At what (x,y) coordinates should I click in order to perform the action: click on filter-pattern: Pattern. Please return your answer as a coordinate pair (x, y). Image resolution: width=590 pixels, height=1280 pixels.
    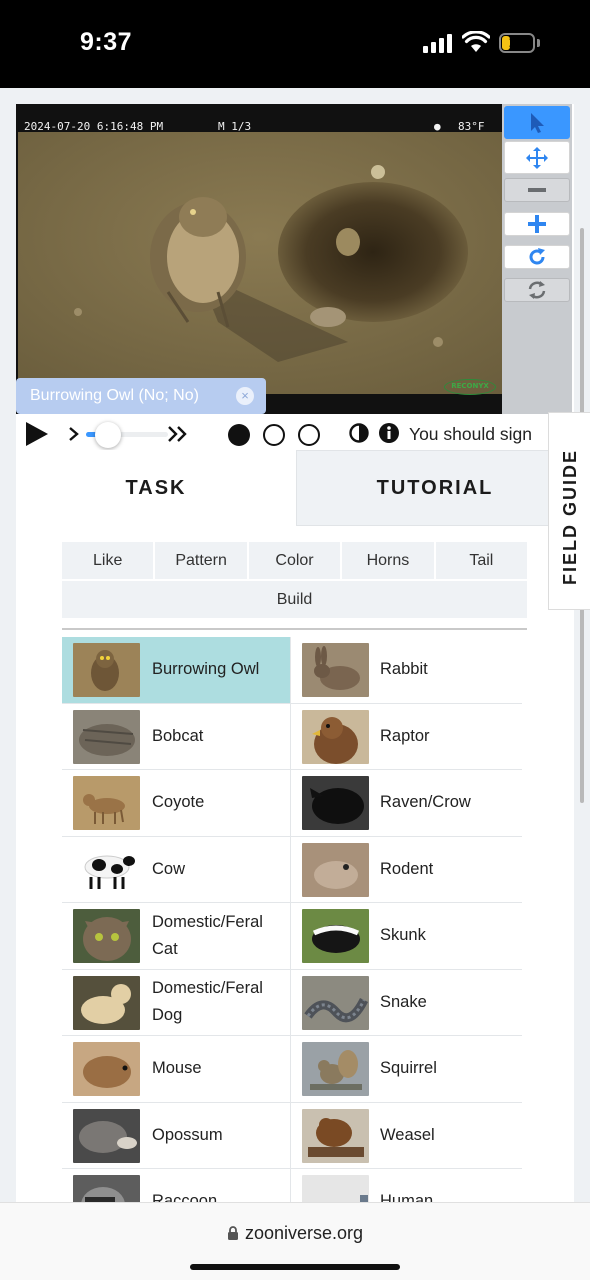
    Looking at the image, I should click on (201, 560).